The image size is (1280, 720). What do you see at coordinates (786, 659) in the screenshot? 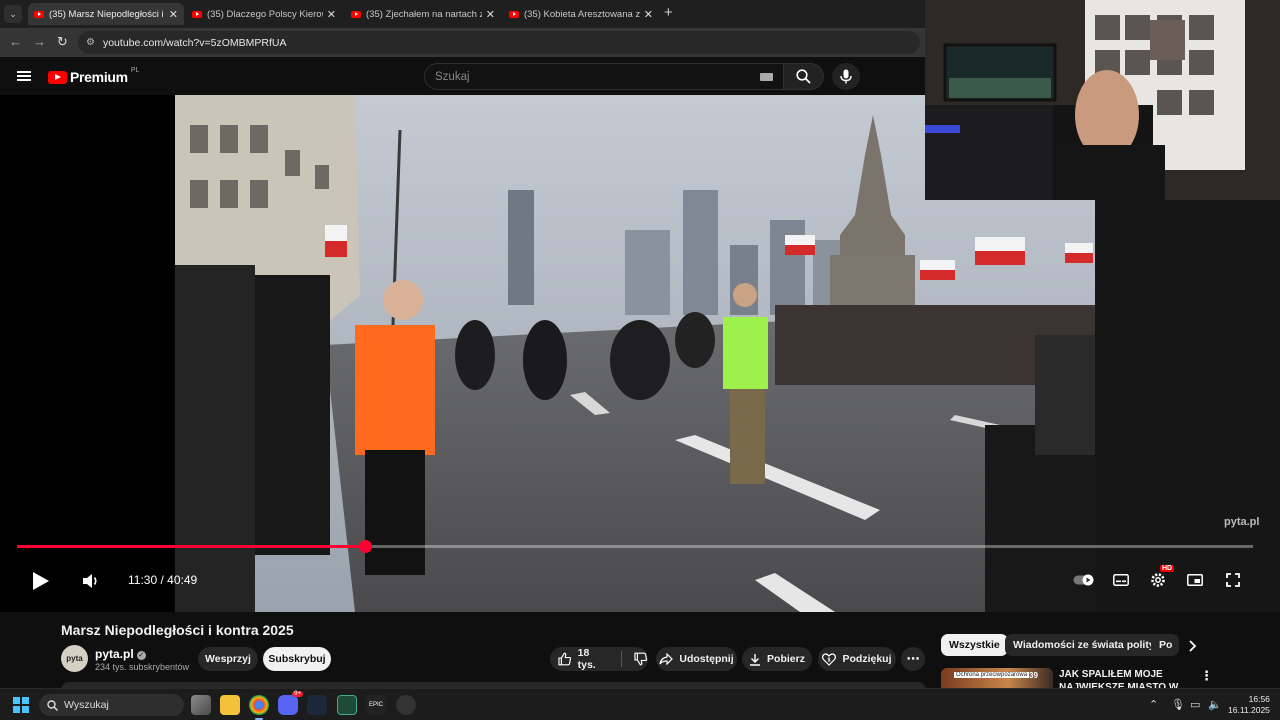
I see `download-label: Pobierz` at bounding box center [786, 659].